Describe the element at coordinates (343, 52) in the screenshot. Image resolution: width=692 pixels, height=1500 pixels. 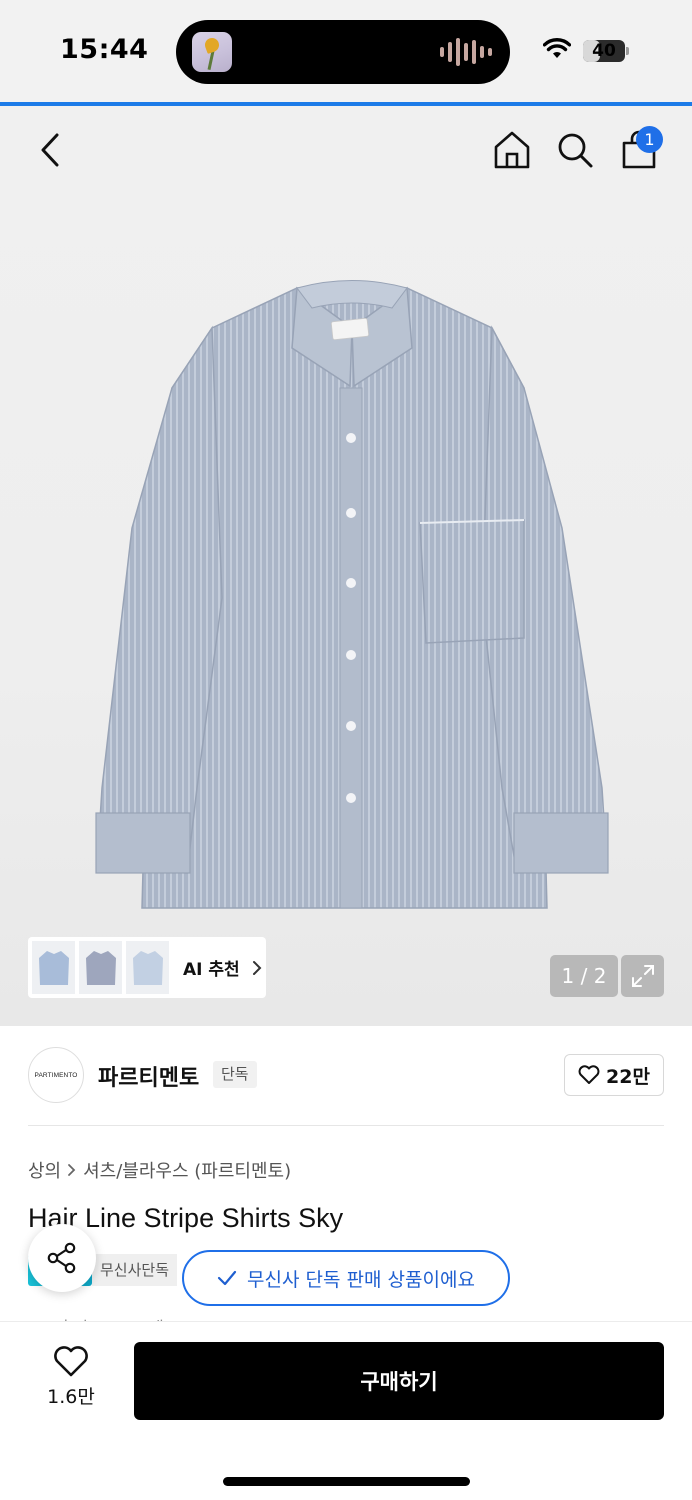
I see `dynamic-island` at that location.